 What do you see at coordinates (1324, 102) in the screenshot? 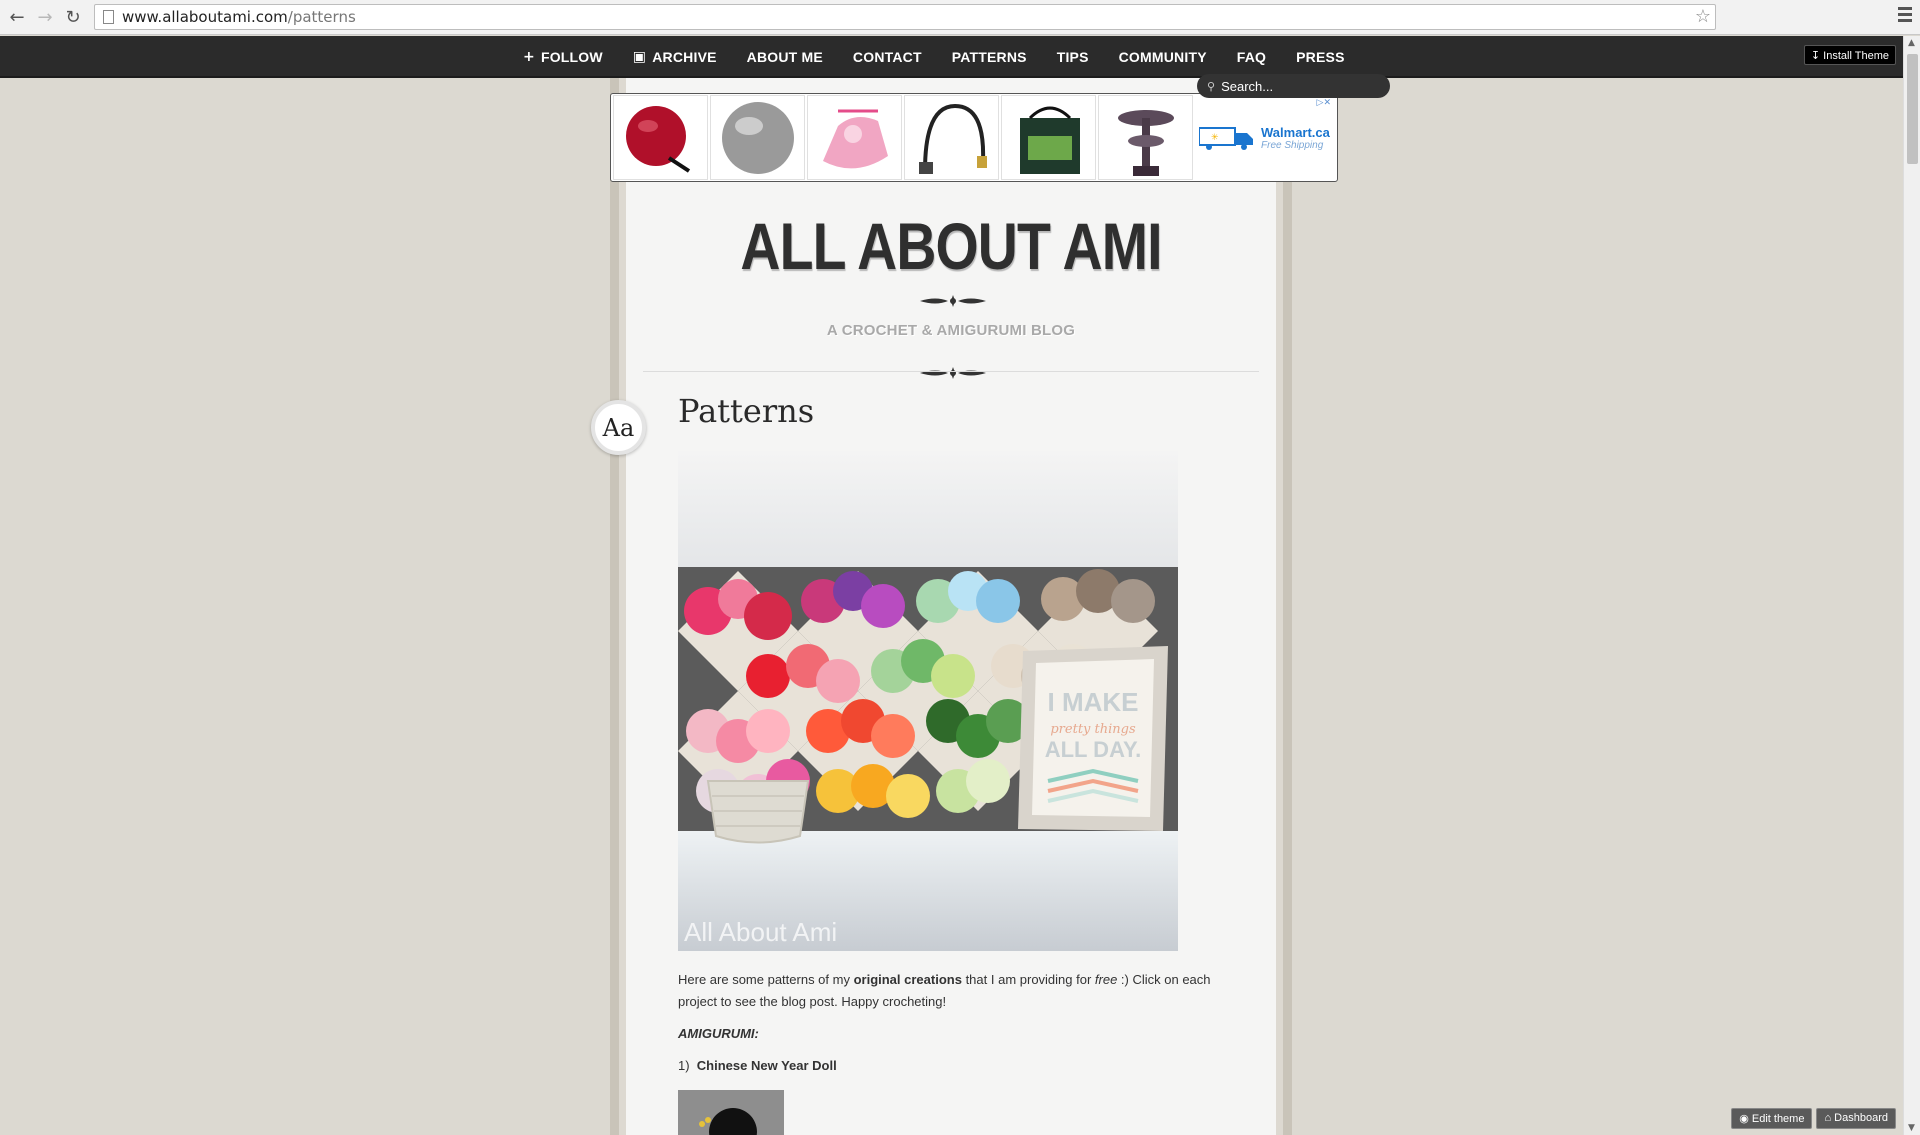
I see `ad-close-icon: ▷✕` at bounding box center [1324, 102].